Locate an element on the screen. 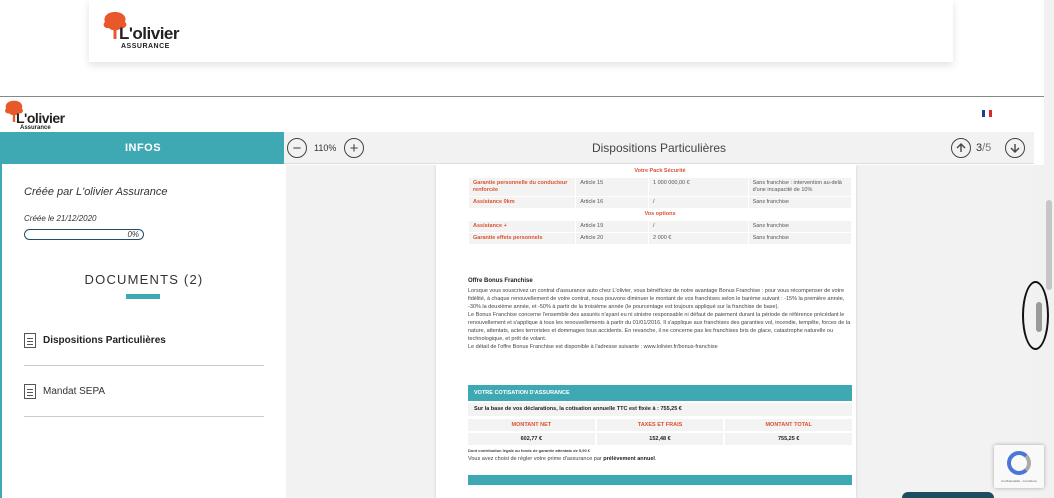  created-on-text: Créée le 21/12/2020 is located at coordinates (60, 218).